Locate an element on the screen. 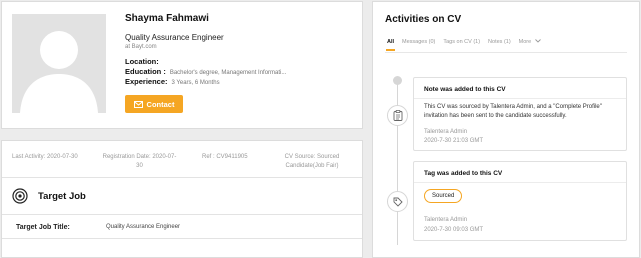 Image resolution: width=641 pixels, height=258 pixels. avatar is located at coordinates (59, 63).